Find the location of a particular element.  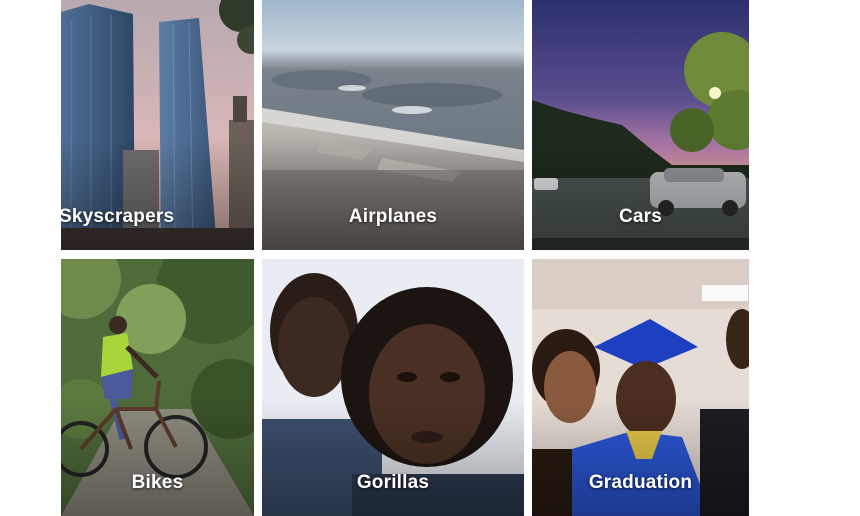

album-label-skyscrapers: Skyscrapers is located at coordinates (118, 216).